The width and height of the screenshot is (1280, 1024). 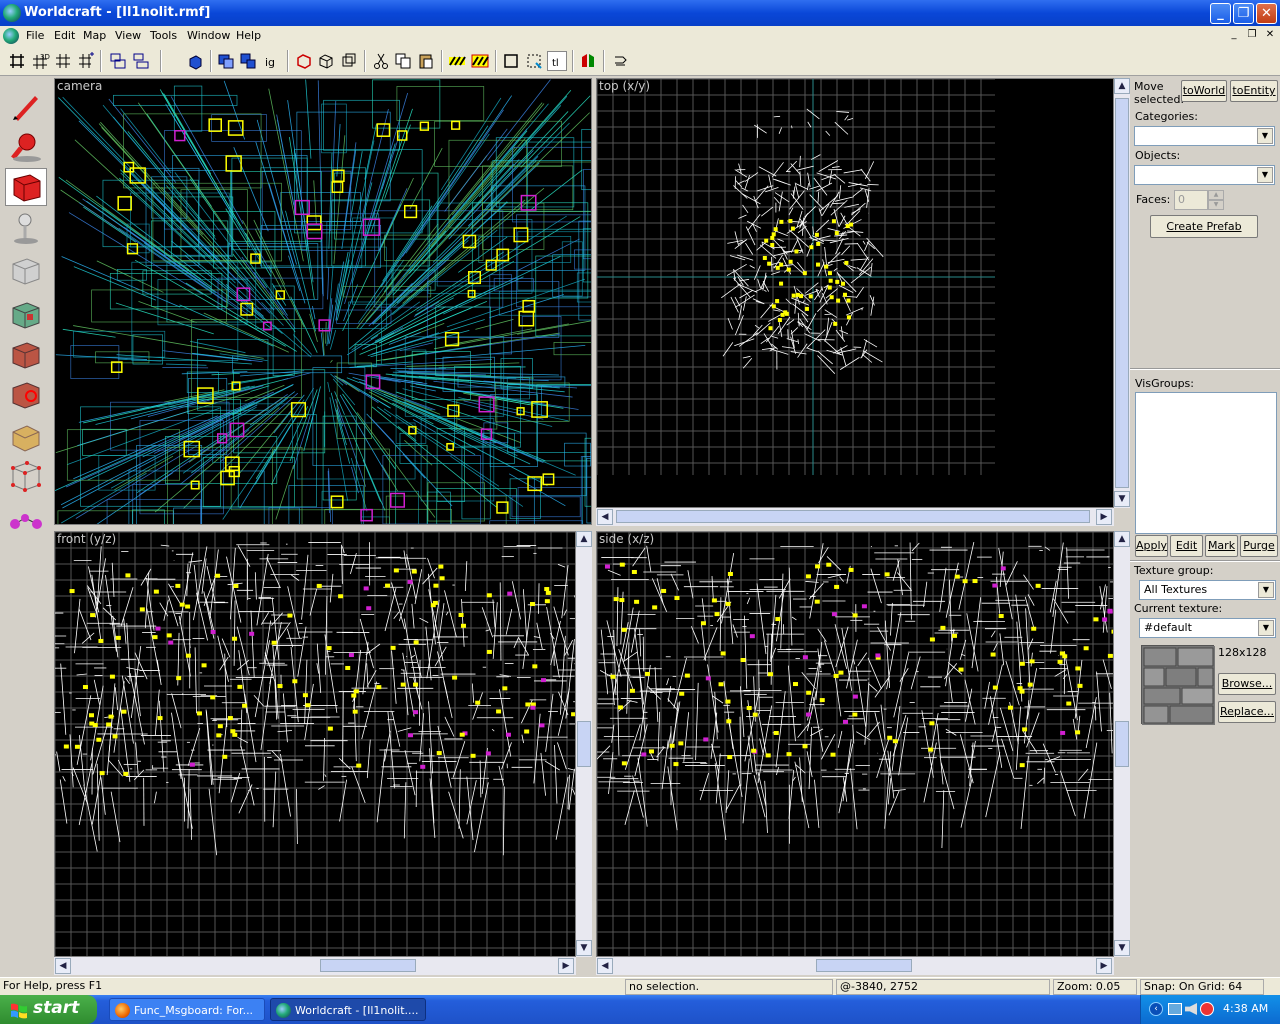 I want to click on front-viewport-hscrollbar: ◀ ▶, so click(x=315, y=966).